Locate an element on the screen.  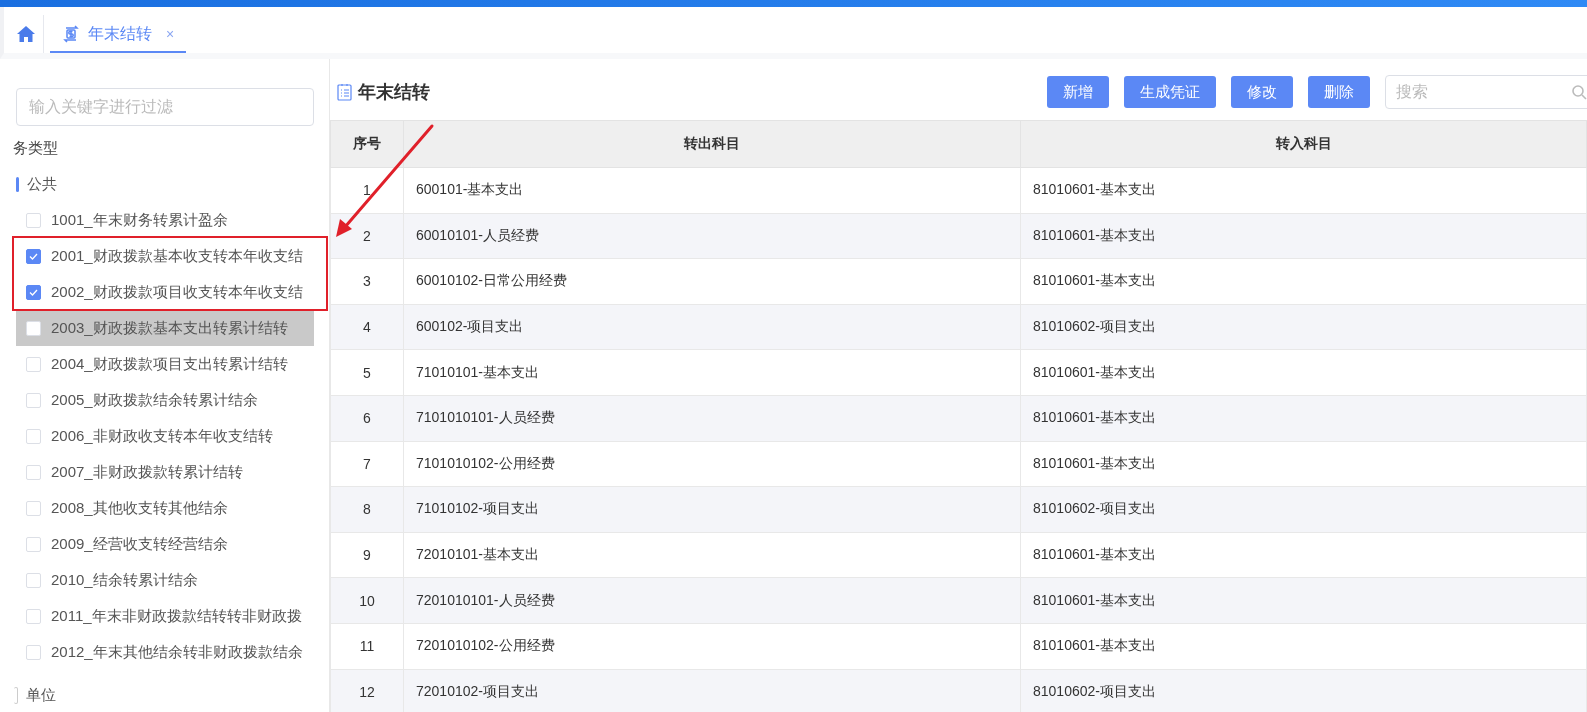
tree-item-label: 2005_财政拨款结余转累计结余 is located at coordinates (154, 400).